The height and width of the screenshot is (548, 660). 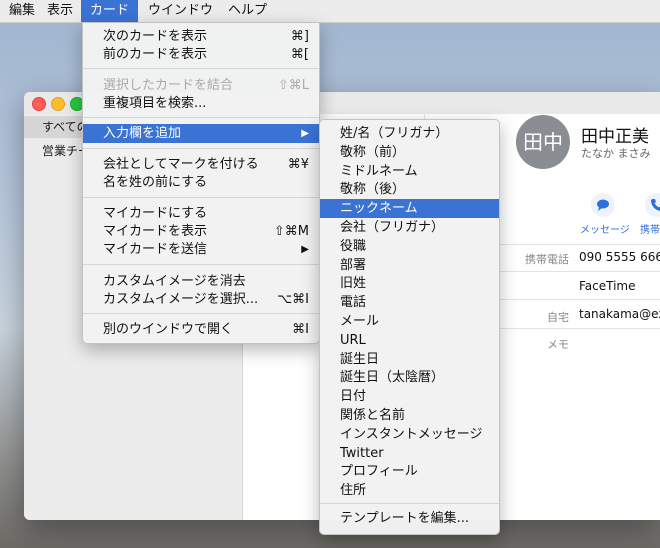 I want to click on submenu-item: 電話, so click(x=409, y=302).